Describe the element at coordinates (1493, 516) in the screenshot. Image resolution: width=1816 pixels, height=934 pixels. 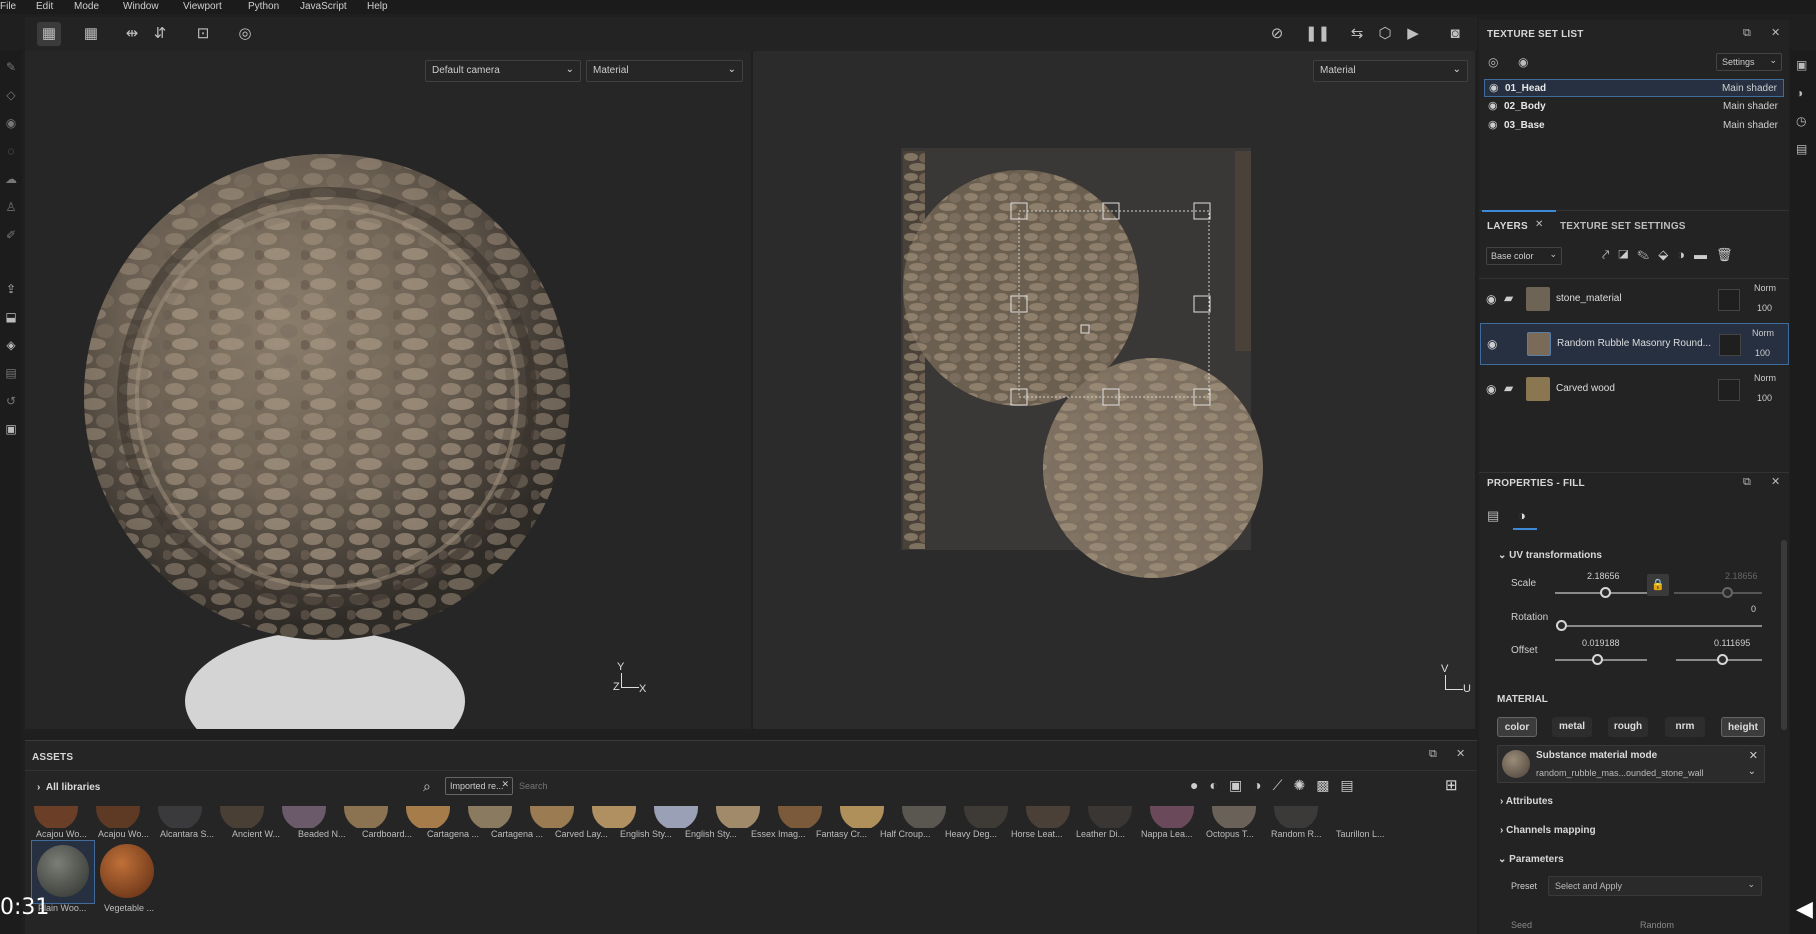
I see `fill-settings-icon: ▤` at that location.